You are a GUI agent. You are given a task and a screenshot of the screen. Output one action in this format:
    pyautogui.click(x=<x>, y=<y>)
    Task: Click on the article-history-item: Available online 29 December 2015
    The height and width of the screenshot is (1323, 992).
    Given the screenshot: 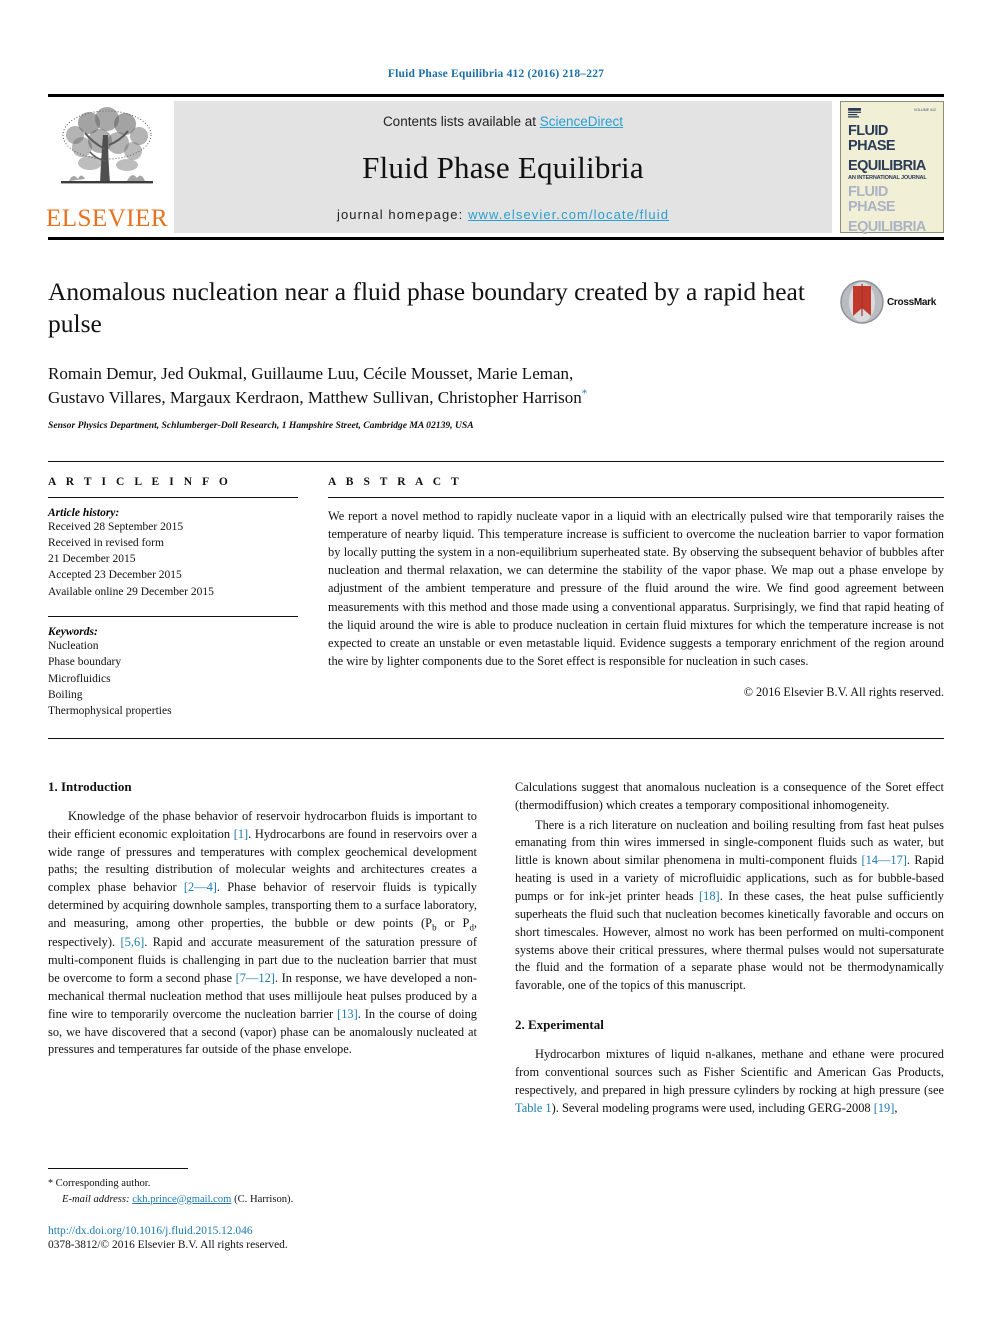 What is the action you would take?
    pyautogui.click(x=131, y=591)
    